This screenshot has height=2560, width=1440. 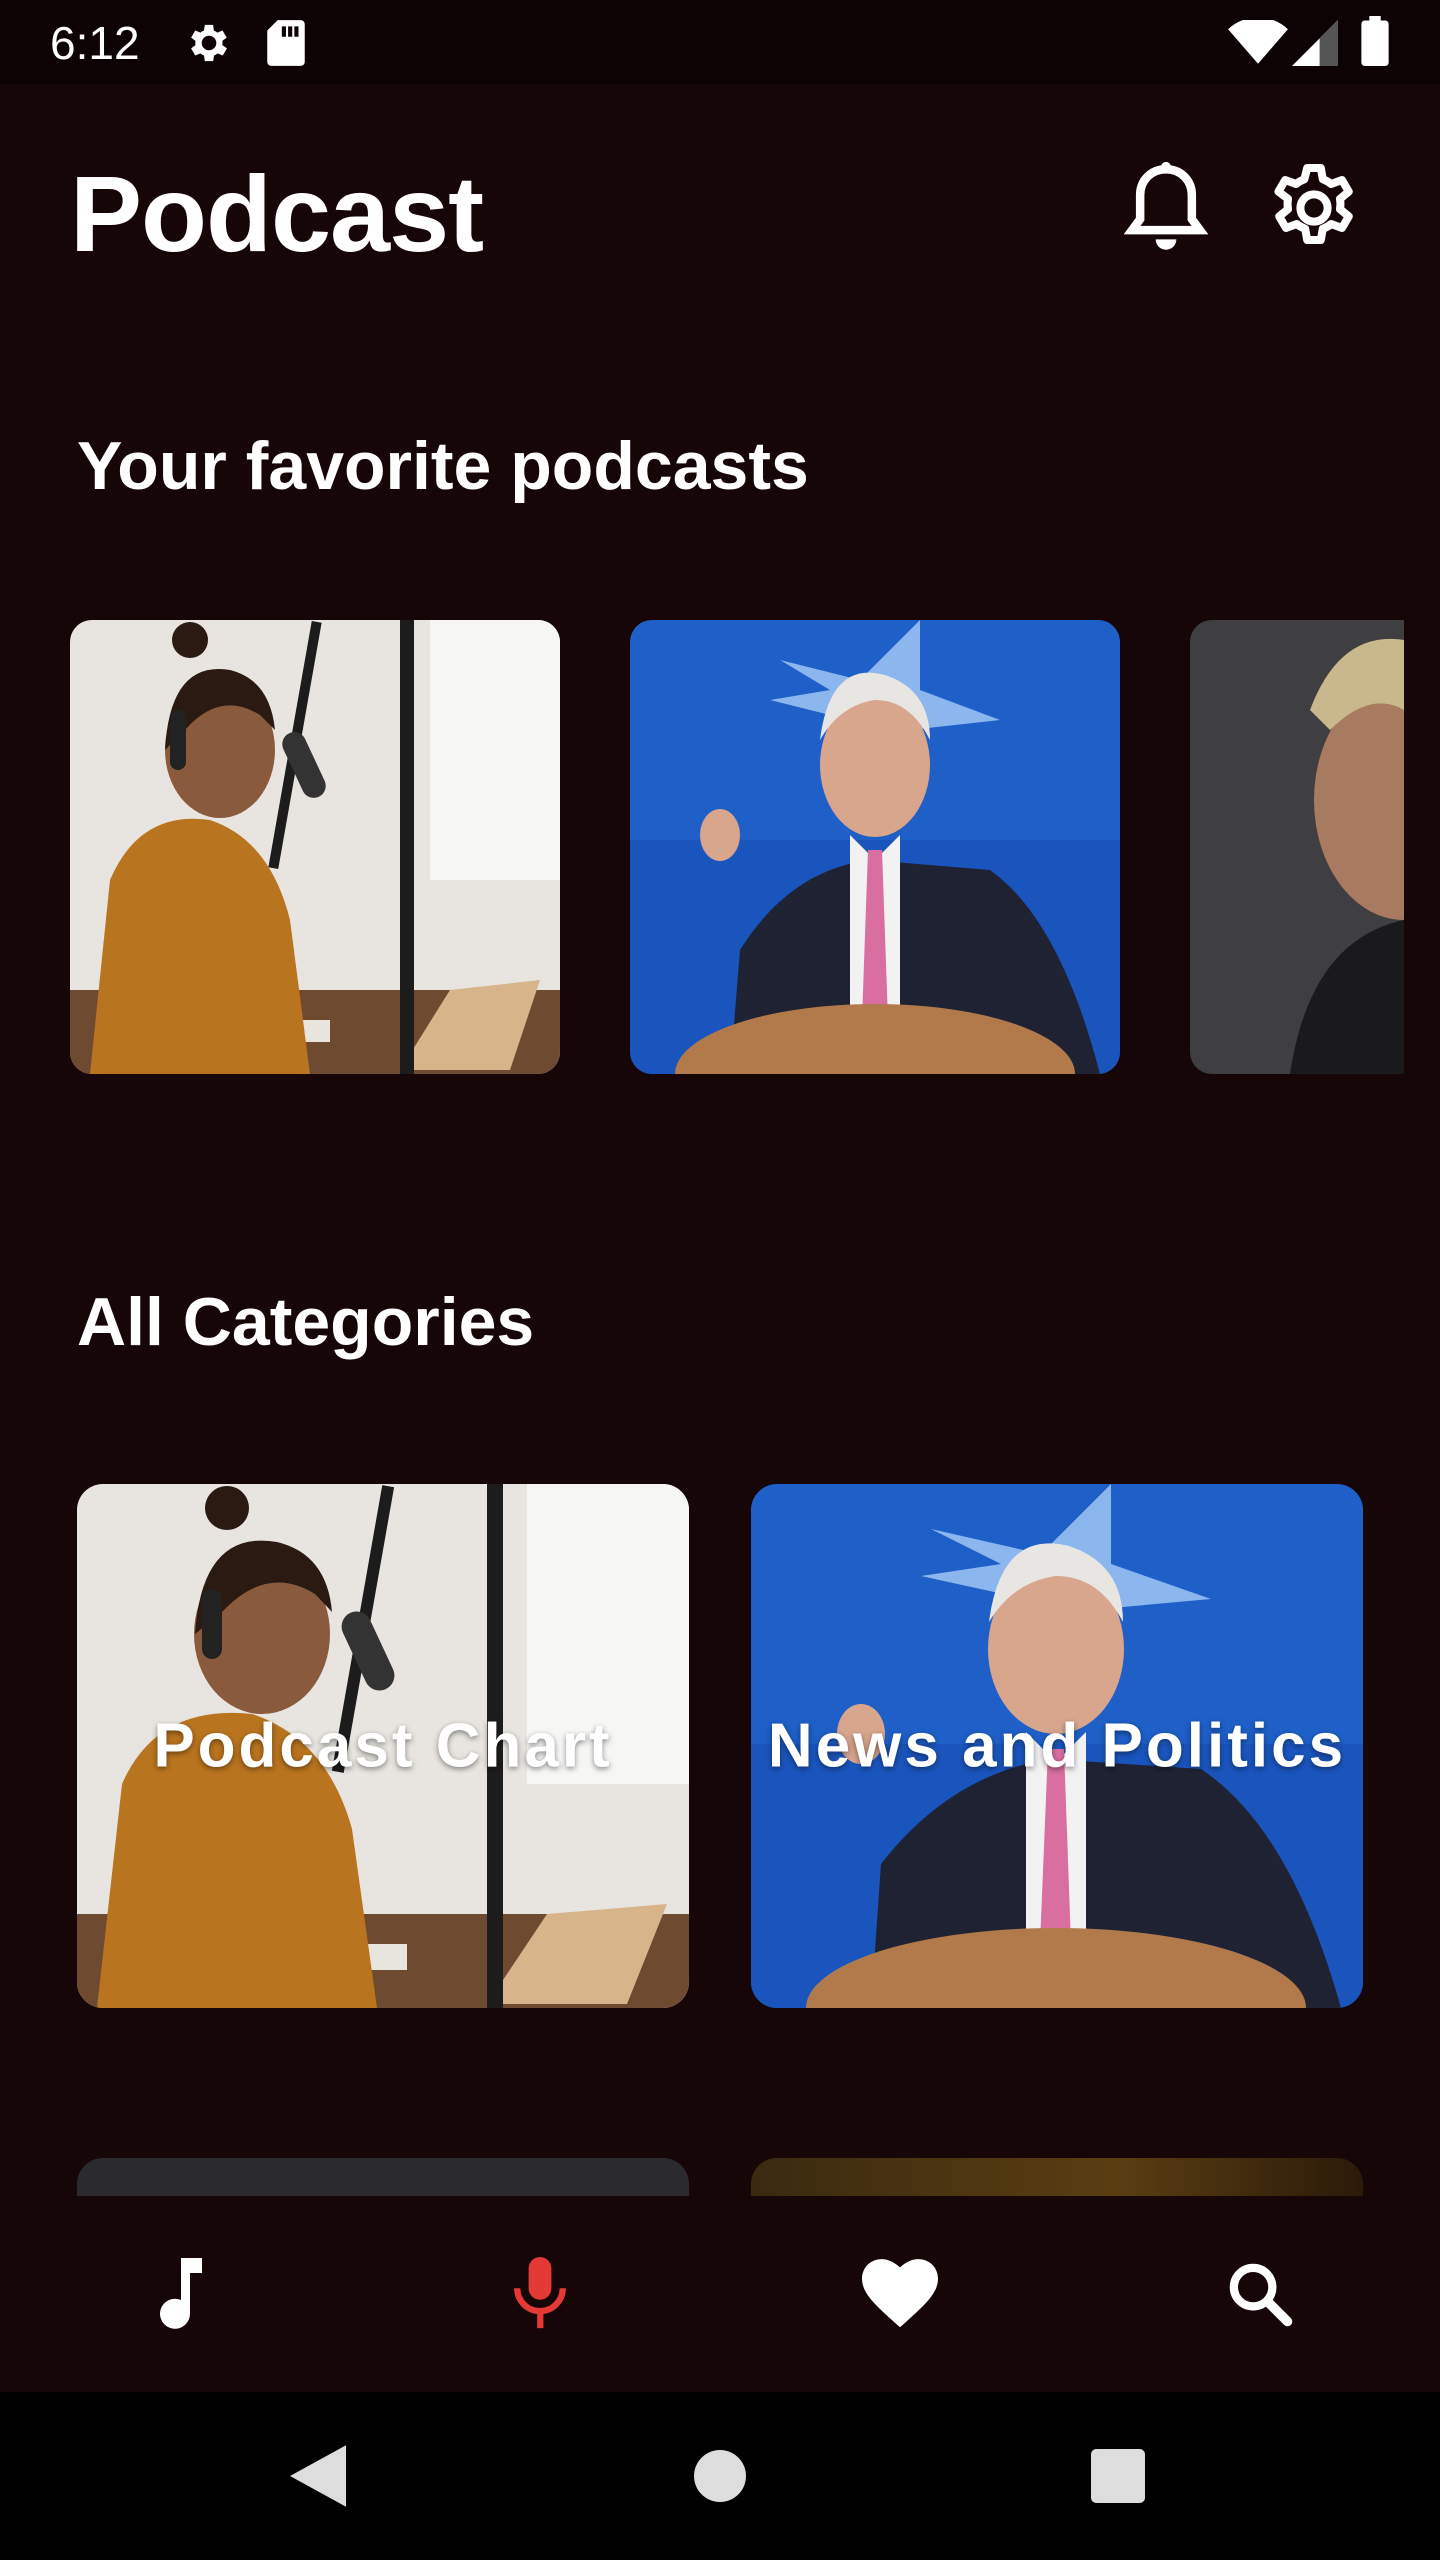 I want to click on nav-microphone-icon, so click(x=540, y=2294).